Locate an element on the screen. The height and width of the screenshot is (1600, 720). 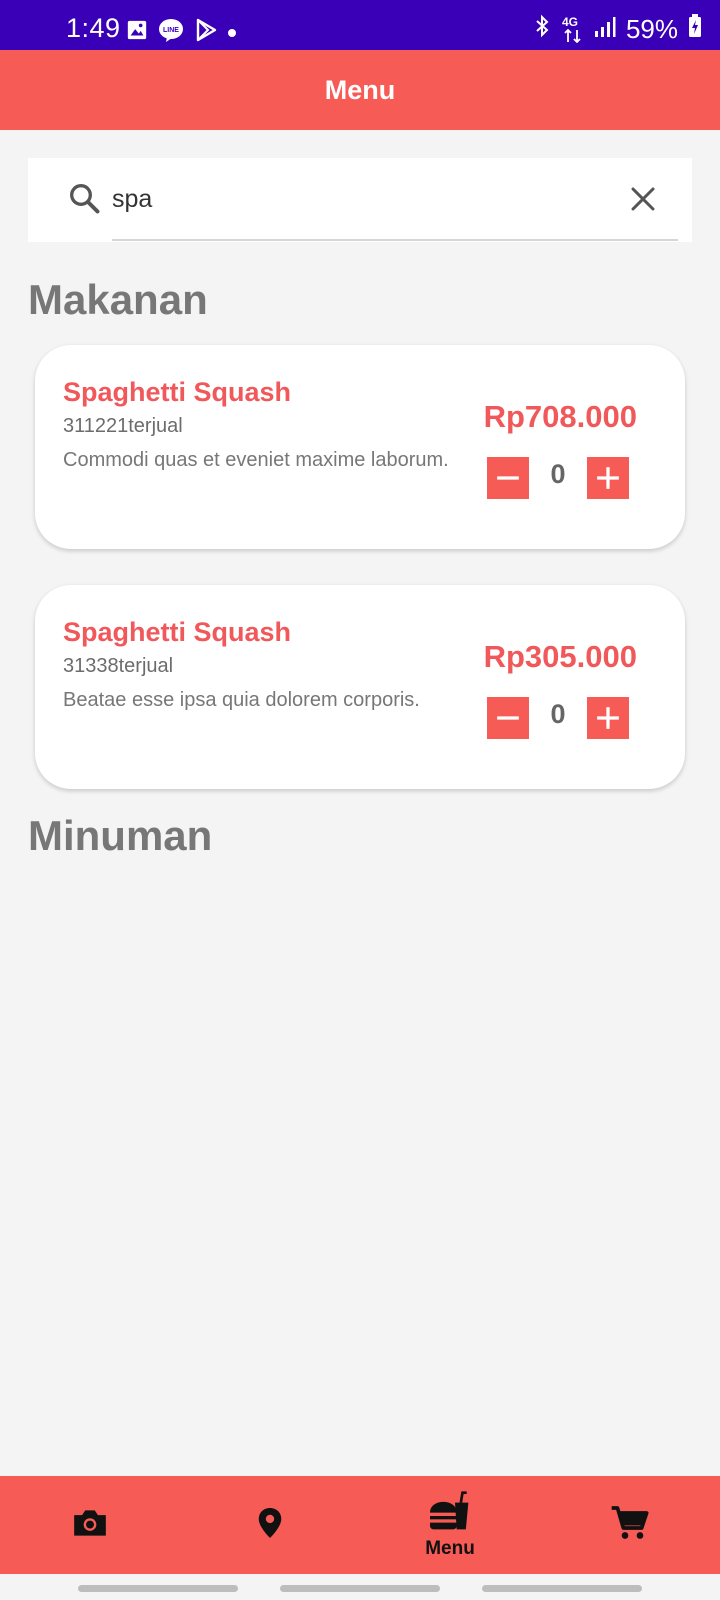
nav-item-cart is located at coordinates (630, 1525).